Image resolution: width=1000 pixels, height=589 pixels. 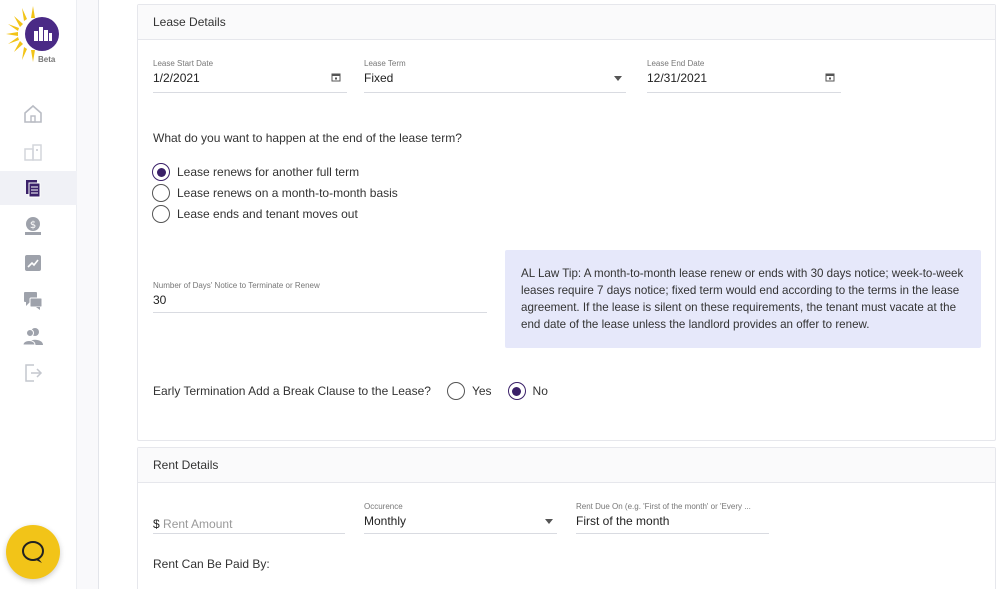 What do you see at coordinates (33, 263) in the screenshot?
I see `reports-icon` at bounding box center [33, 263].